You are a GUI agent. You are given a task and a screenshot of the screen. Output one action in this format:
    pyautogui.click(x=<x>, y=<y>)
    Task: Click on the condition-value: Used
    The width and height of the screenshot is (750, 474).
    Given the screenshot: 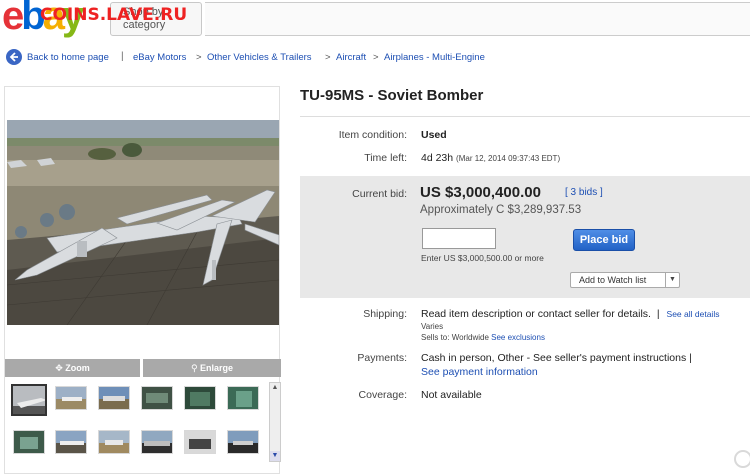 What is the action you would take?
    pyautogui.click(x=434, y=135)
    